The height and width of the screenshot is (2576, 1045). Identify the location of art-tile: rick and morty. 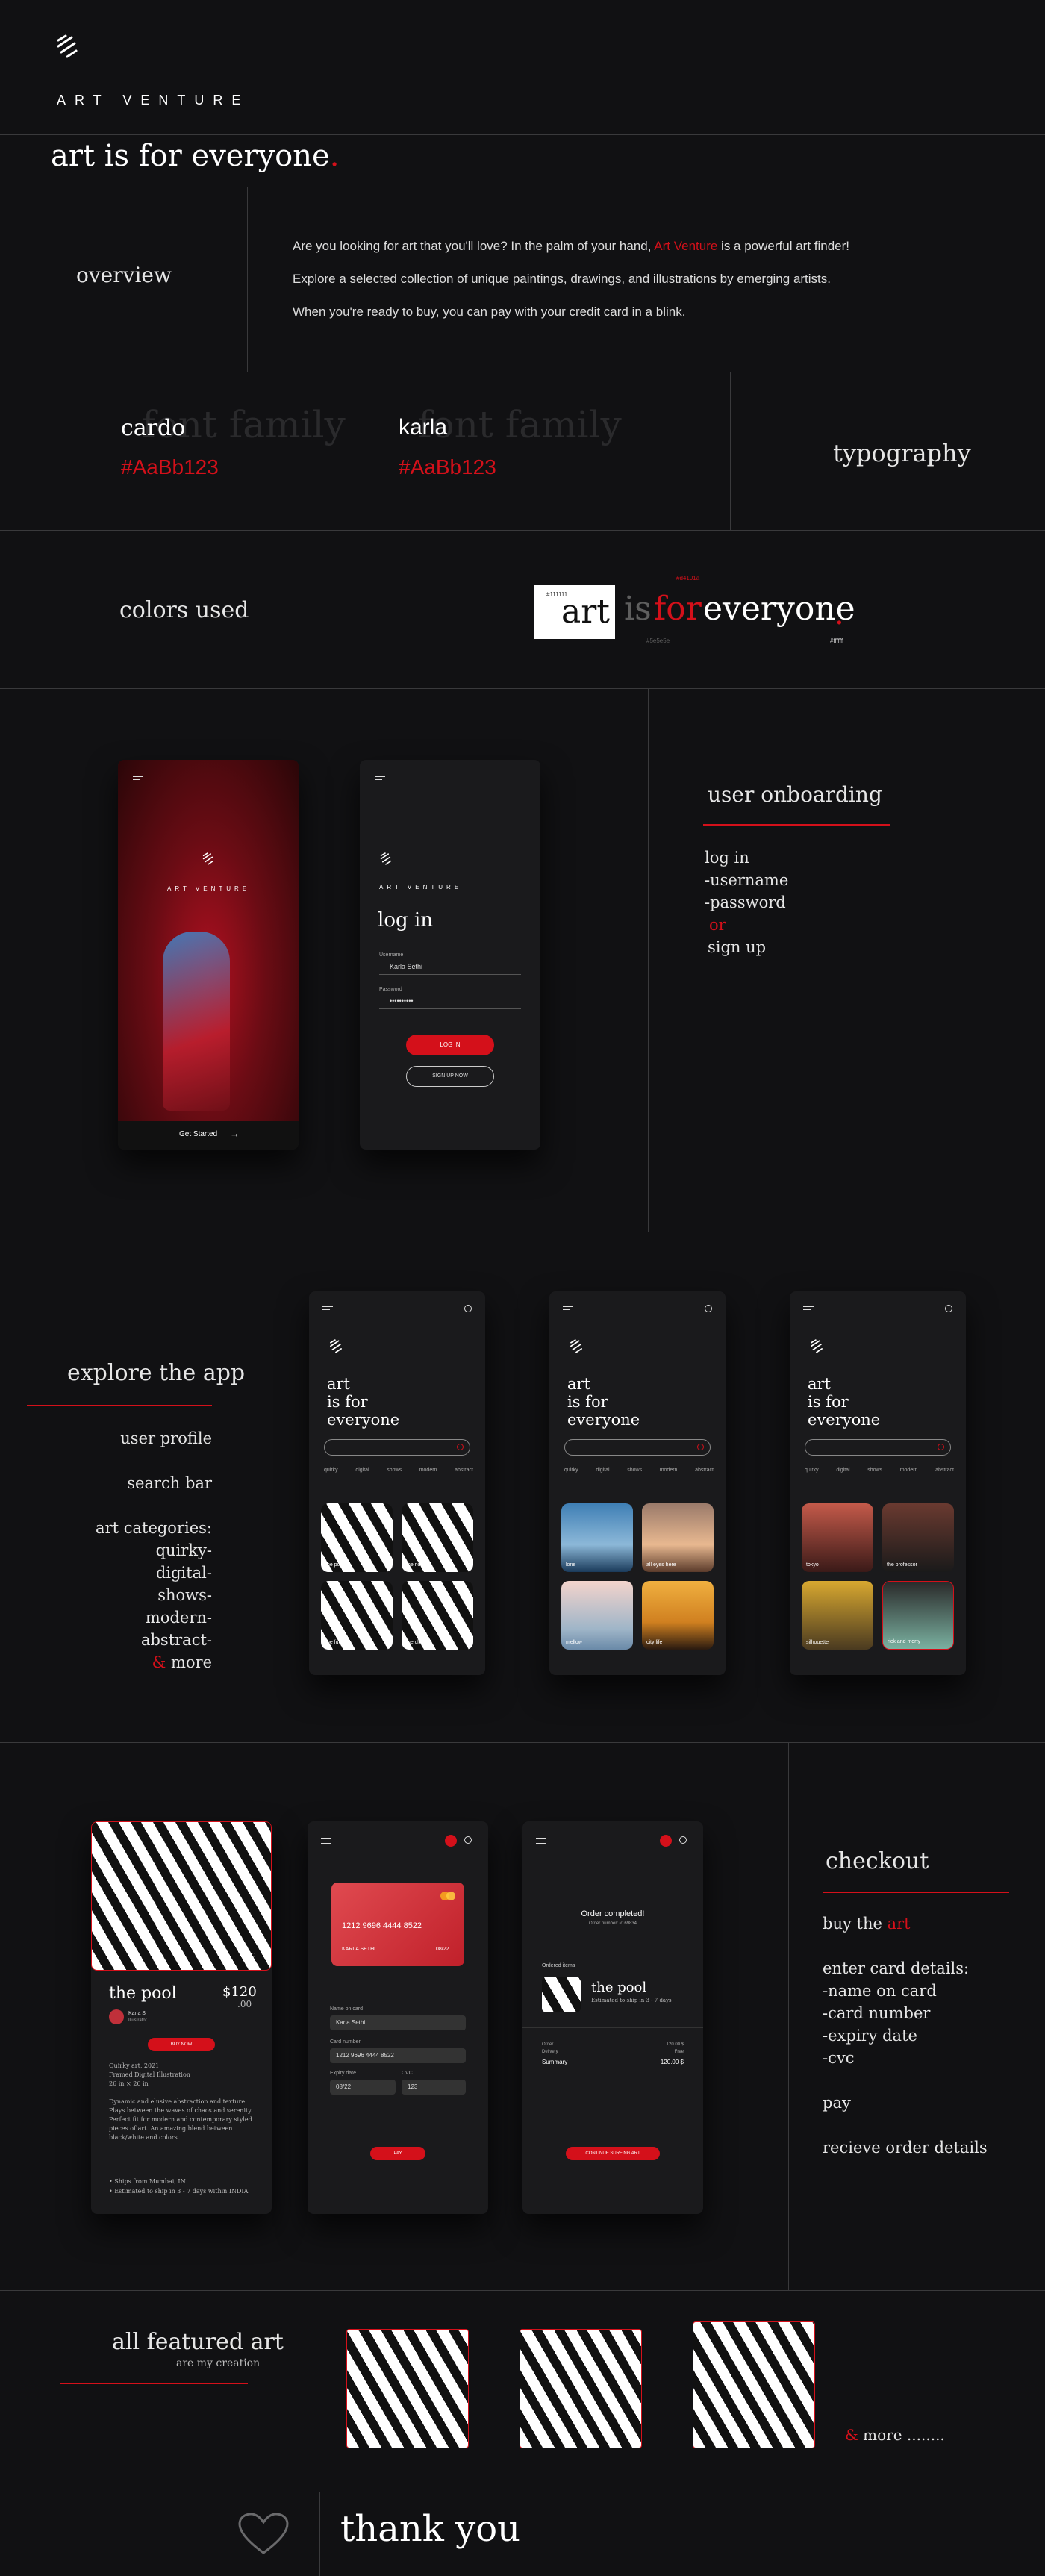
(918, 1615).